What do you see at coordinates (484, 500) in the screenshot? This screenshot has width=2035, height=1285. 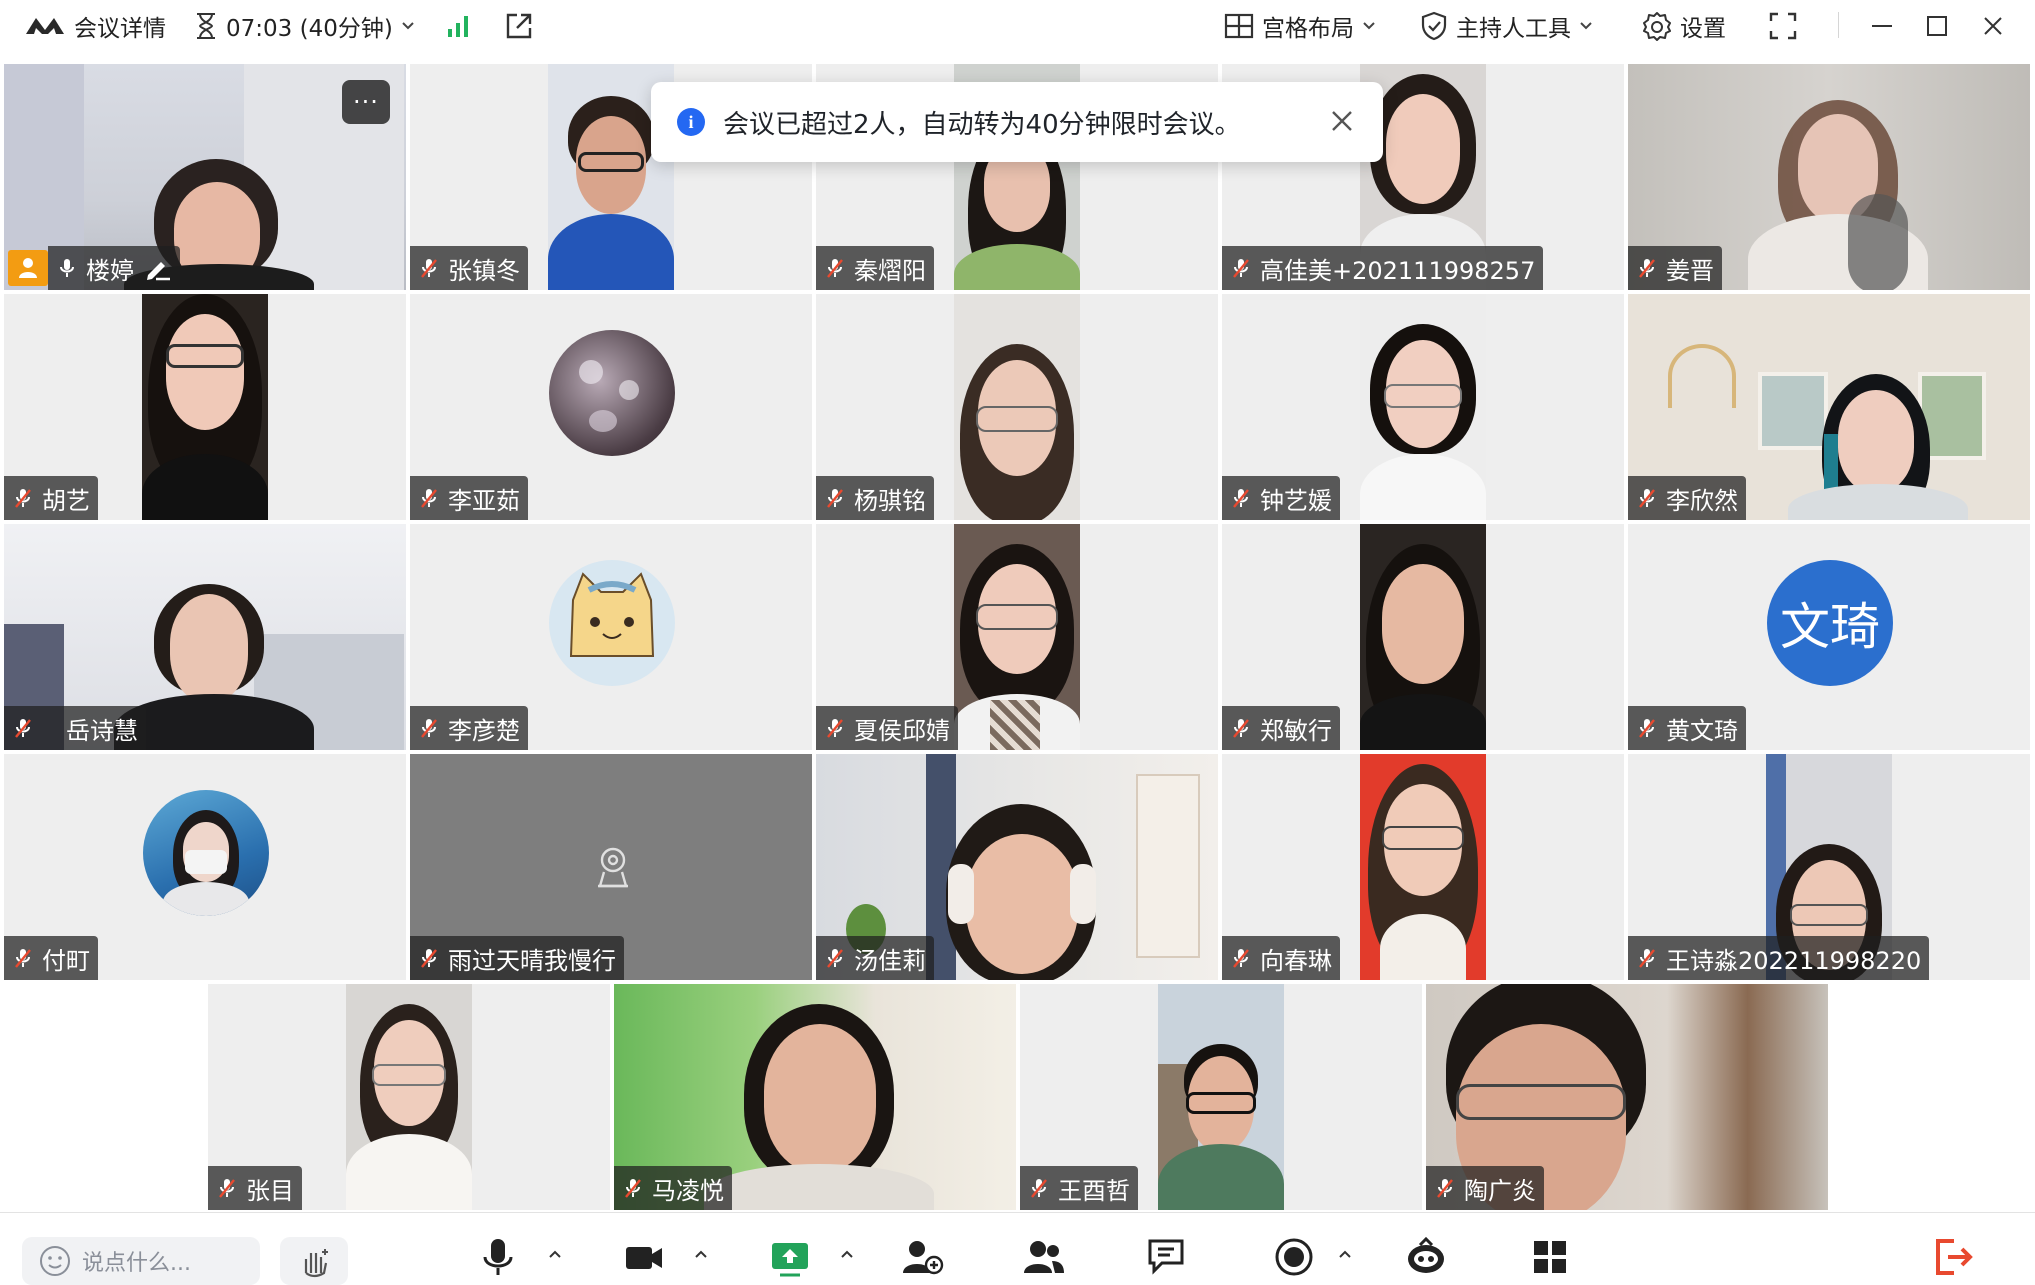 I see `participant-name: 李亚茹` at bounding box center [484, 500].